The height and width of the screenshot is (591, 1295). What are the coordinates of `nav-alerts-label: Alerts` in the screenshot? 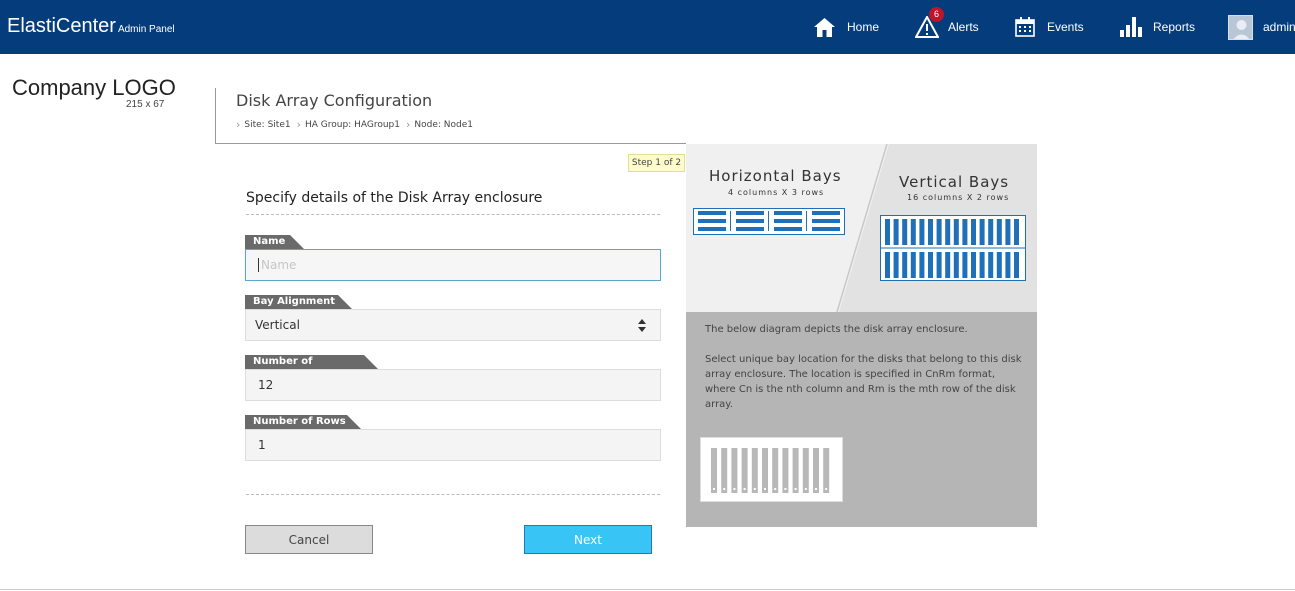 It's located at (963, 27).